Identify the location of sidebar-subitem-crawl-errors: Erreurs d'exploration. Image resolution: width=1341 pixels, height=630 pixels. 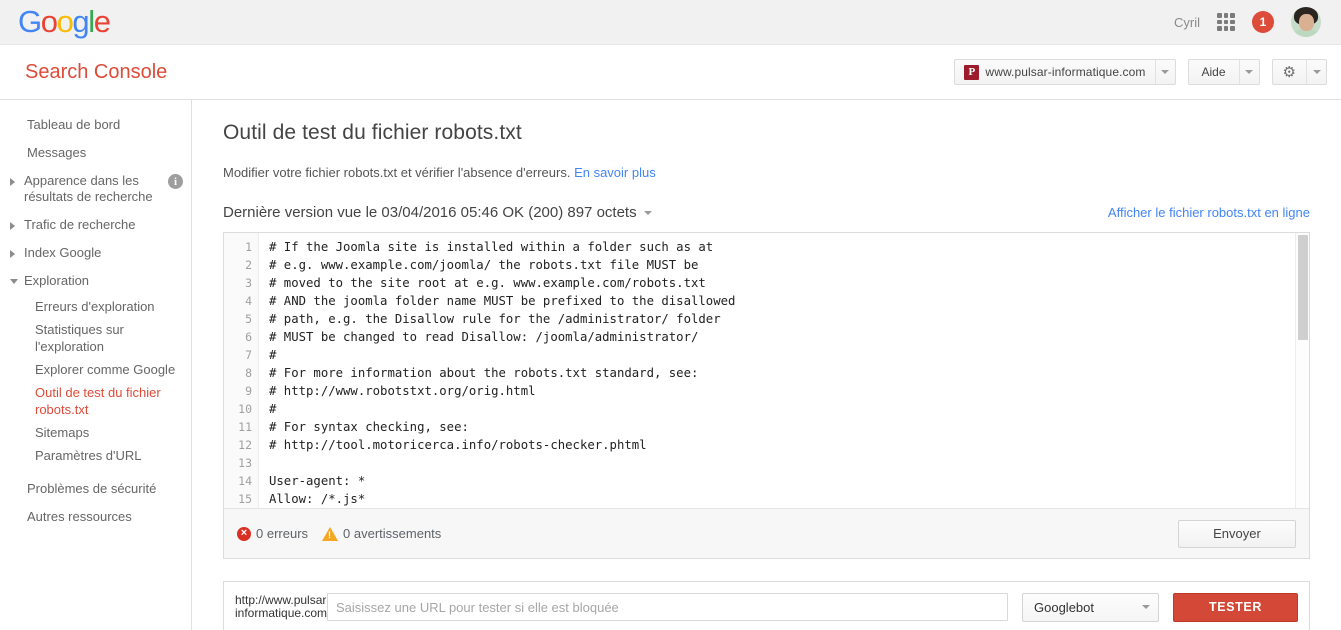
(95, 306).